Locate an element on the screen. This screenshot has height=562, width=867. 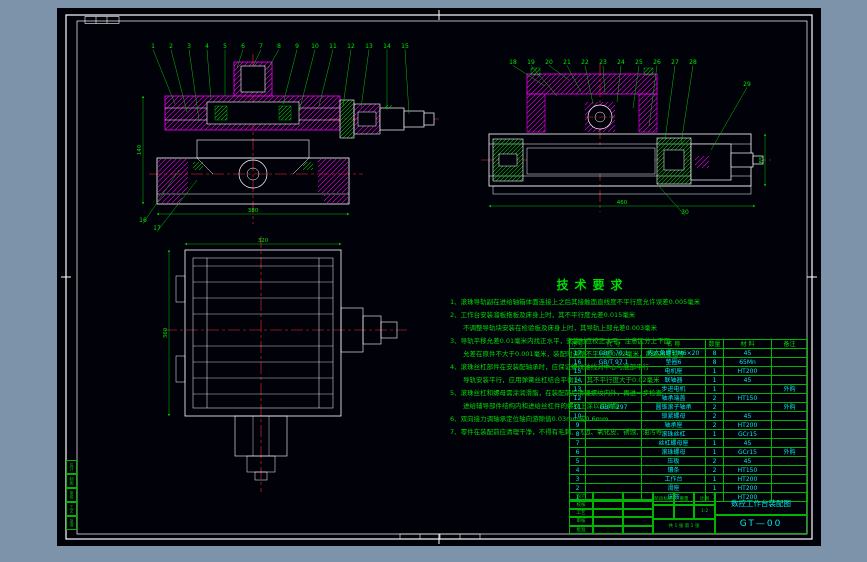
margin-signature-cell: 工艺 is located at coordinates (71, 509).